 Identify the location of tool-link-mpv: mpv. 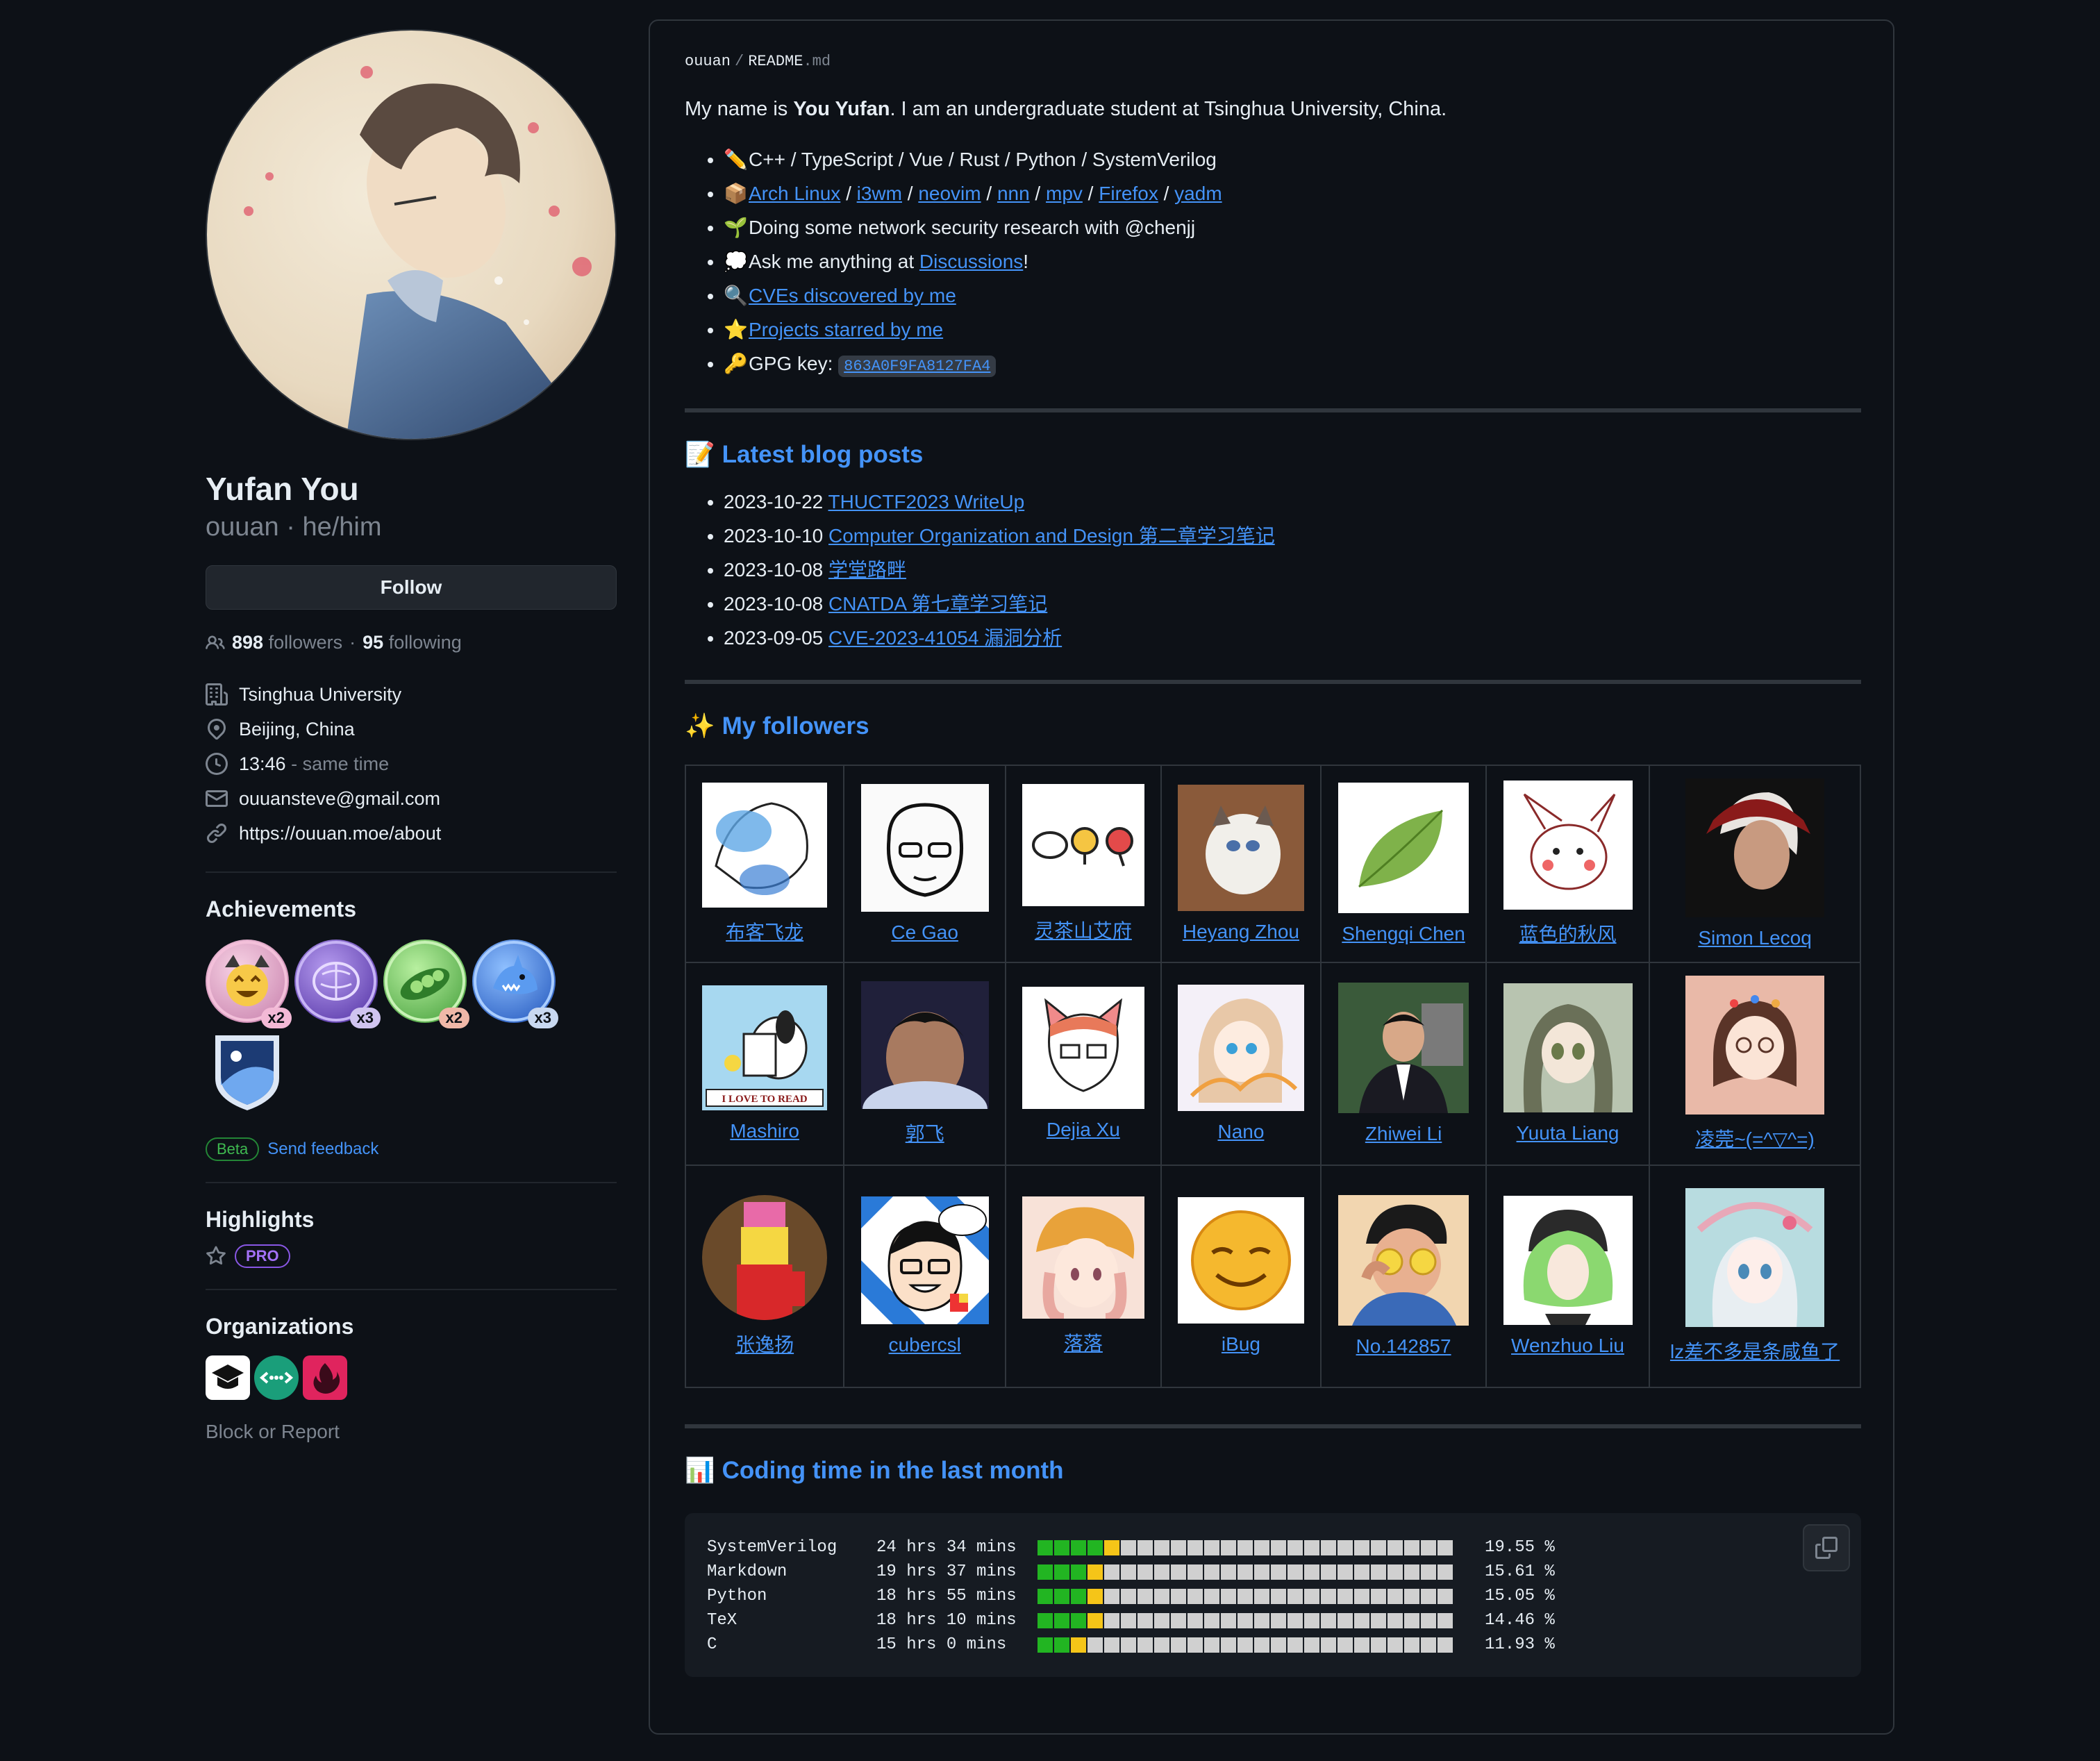
(1064, 193).